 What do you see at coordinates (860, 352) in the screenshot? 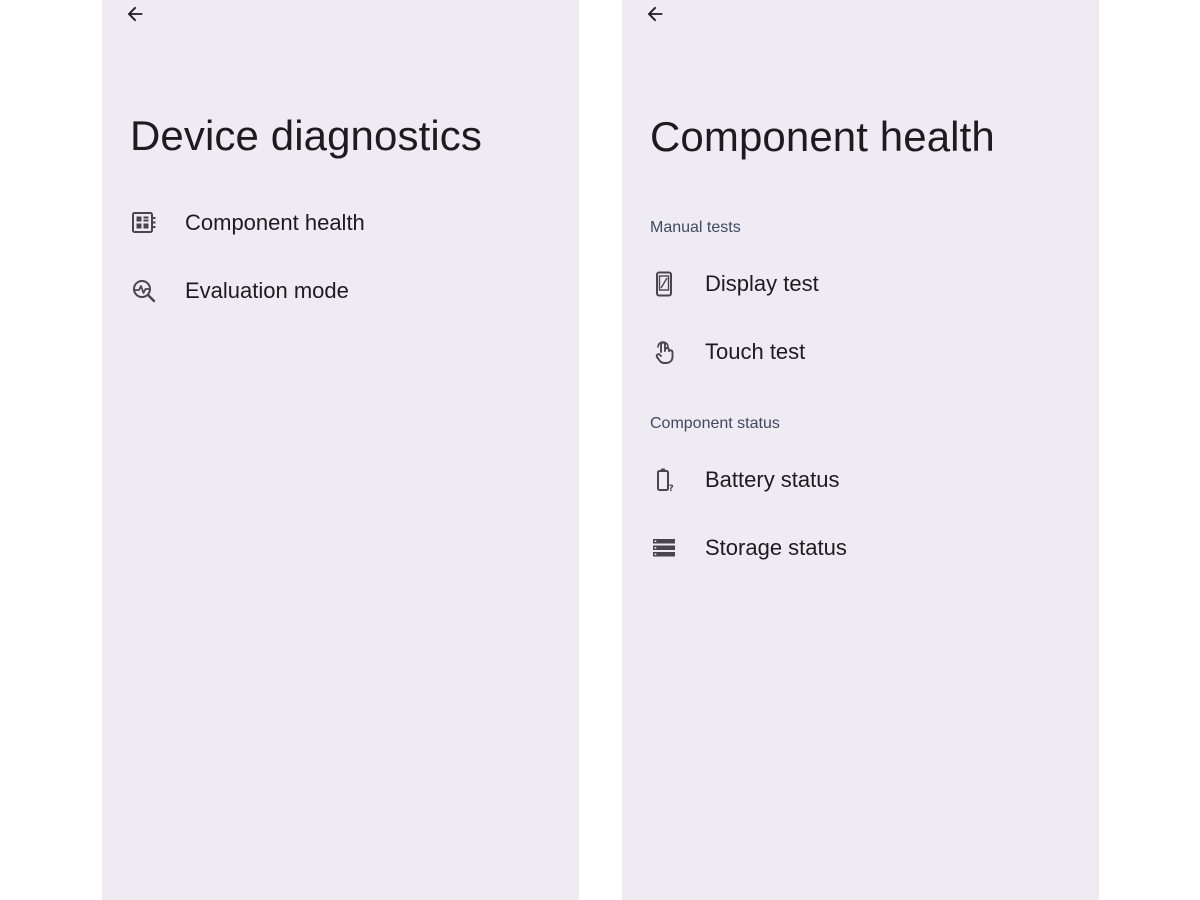
I see `list-item-touch-test: Touch test` at bounding box center [860, 352].